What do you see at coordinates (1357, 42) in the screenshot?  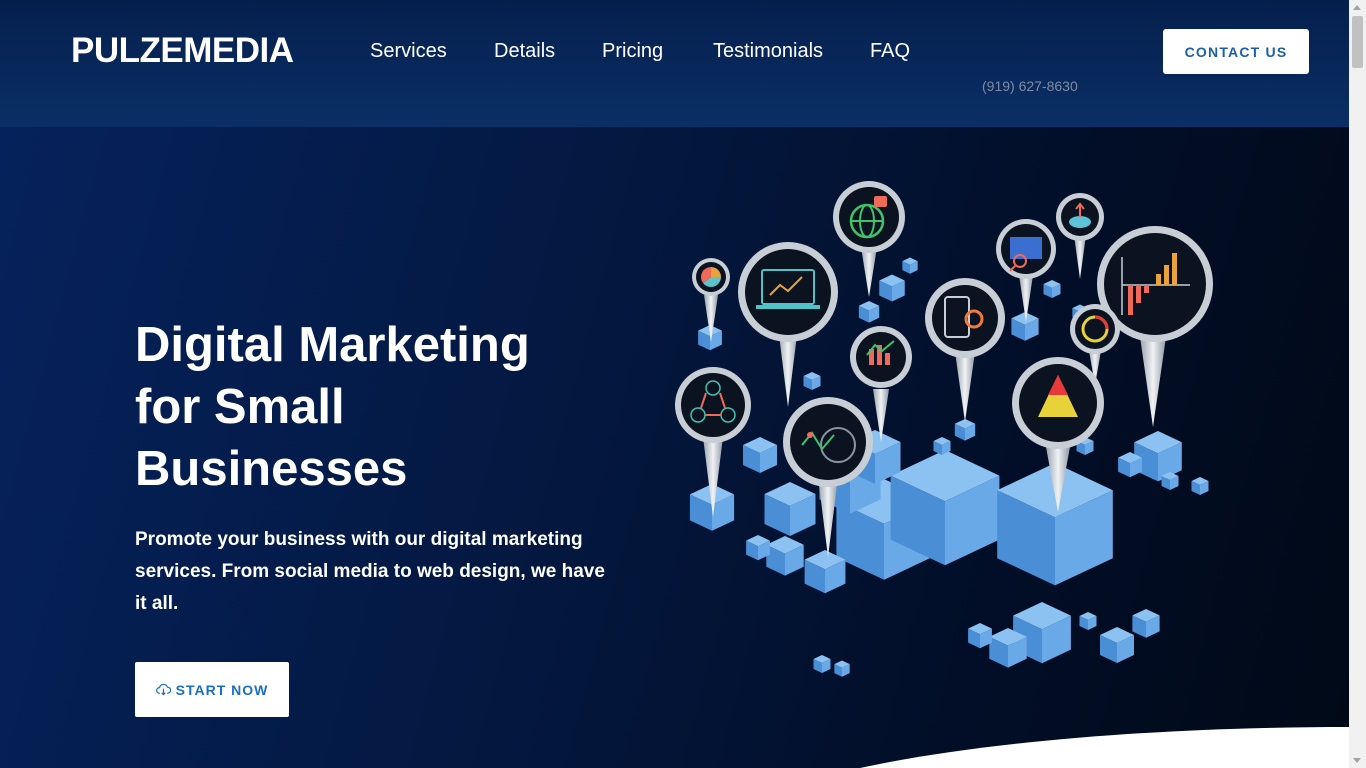 I see `scrollbar-thumb` at bounding box center [1357, 42].